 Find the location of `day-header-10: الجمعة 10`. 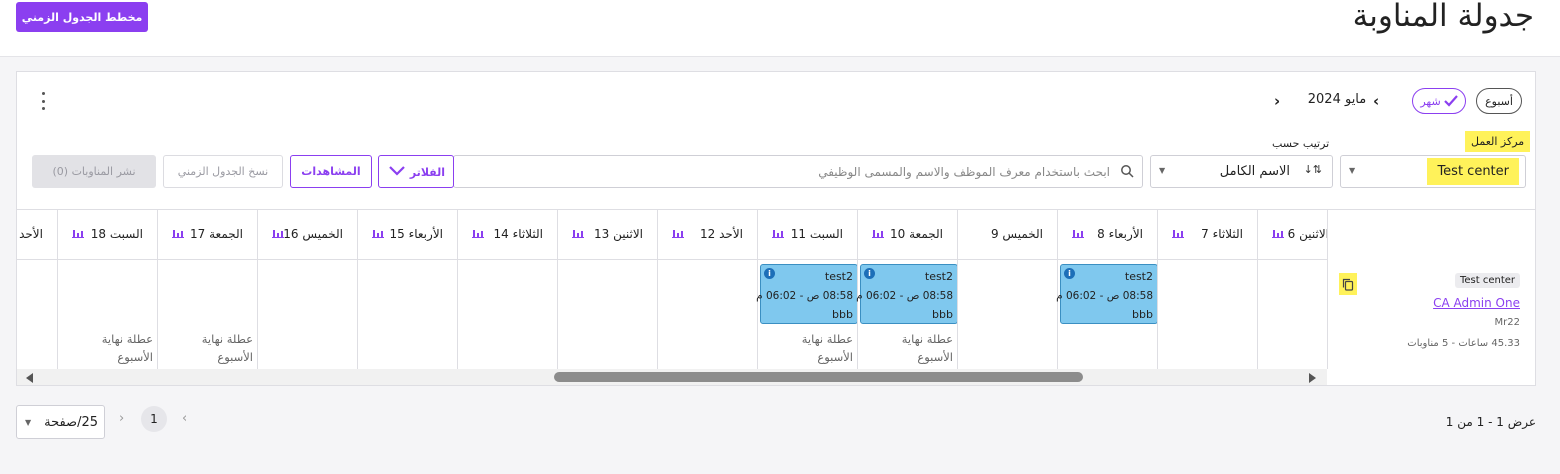

day-header-10: الجمعة 10 is located at coordinates (907, 235).